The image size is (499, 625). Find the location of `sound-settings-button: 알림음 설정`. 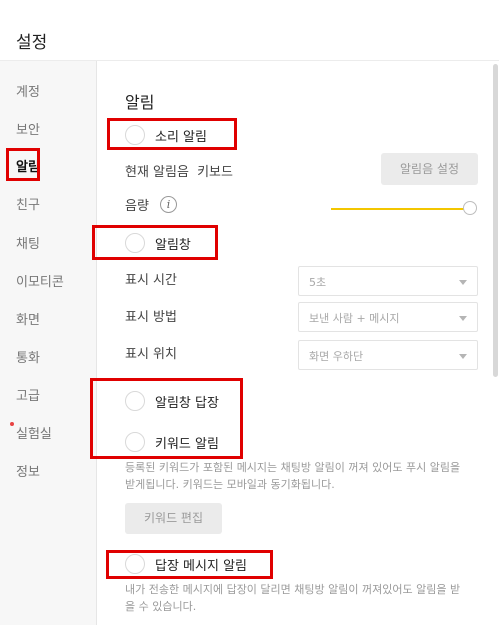

sound-settings-button: 알림음 설정 is located at coordinates (429, 169).